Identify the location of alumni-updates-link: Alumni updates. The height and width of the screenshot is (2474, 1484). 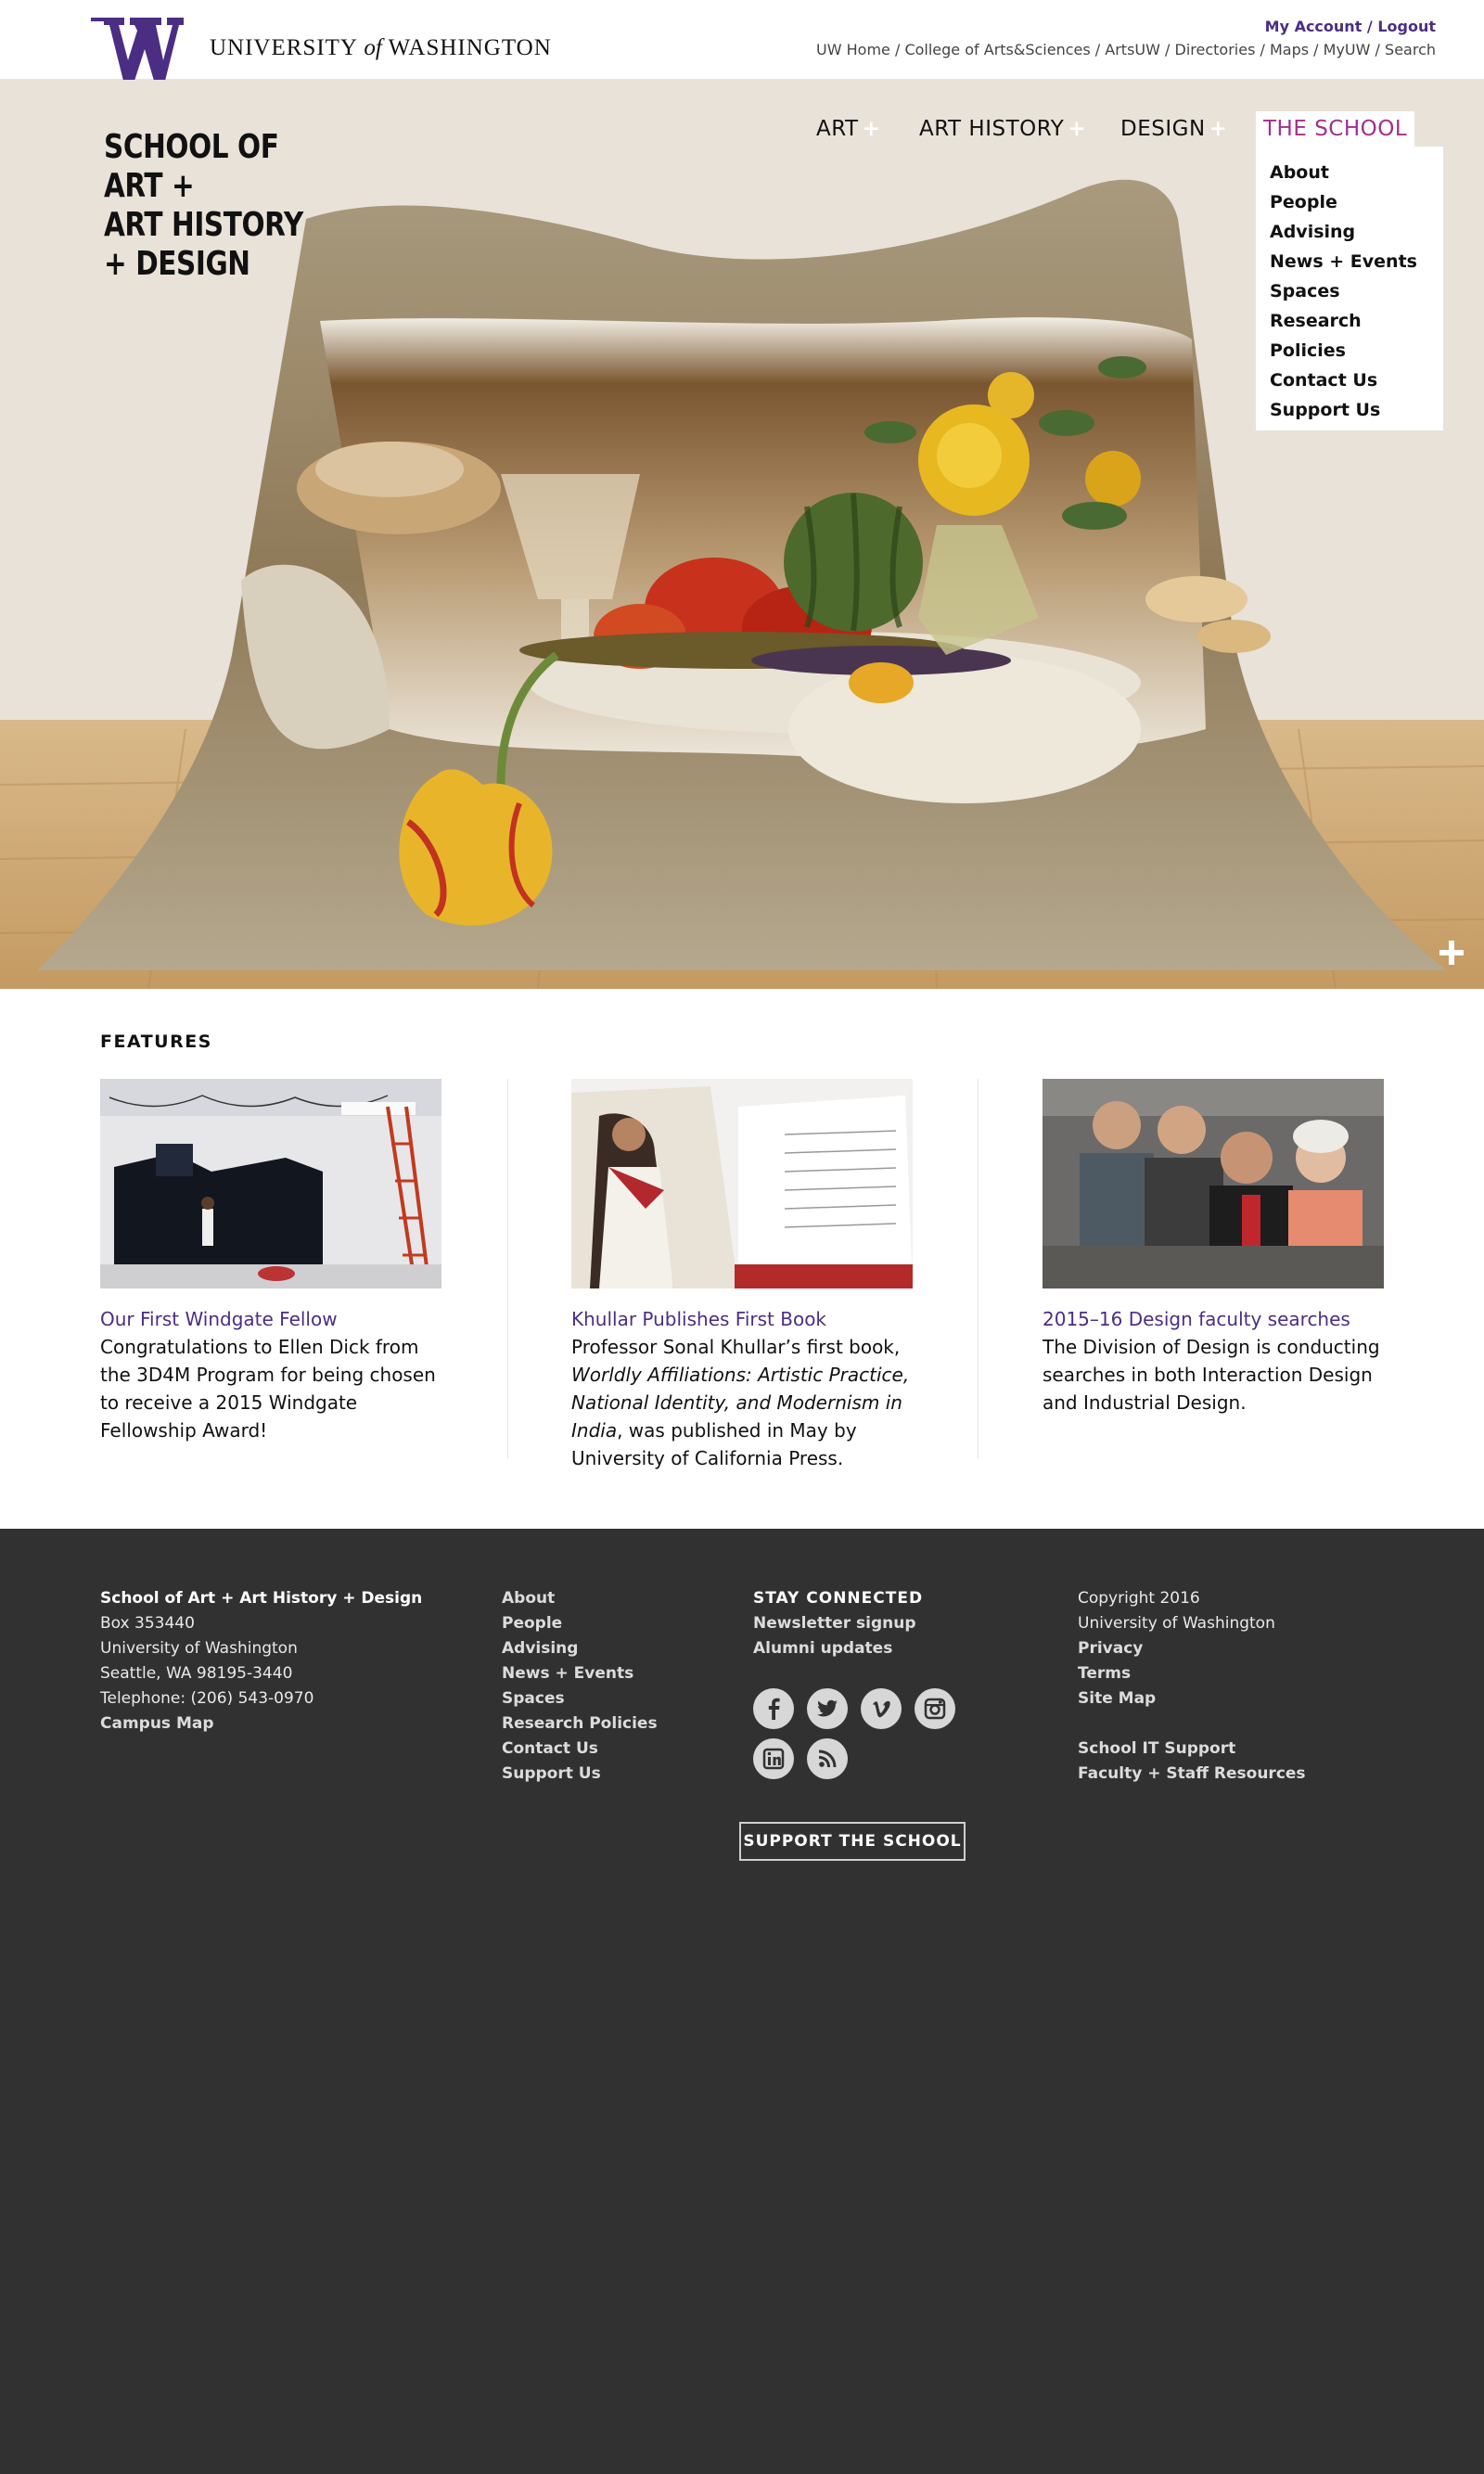
(838, 1648).